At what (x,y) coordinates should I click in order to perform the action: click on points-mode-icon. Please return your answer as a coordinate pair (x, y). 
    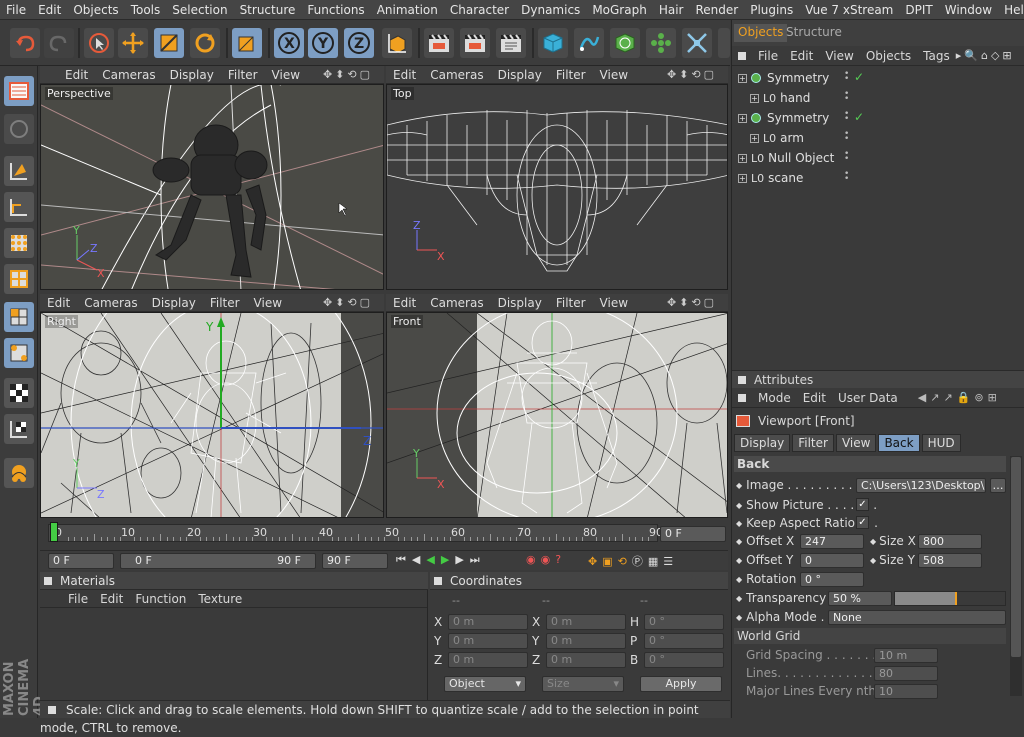
    Looking at the image, I should click on (19, 243).